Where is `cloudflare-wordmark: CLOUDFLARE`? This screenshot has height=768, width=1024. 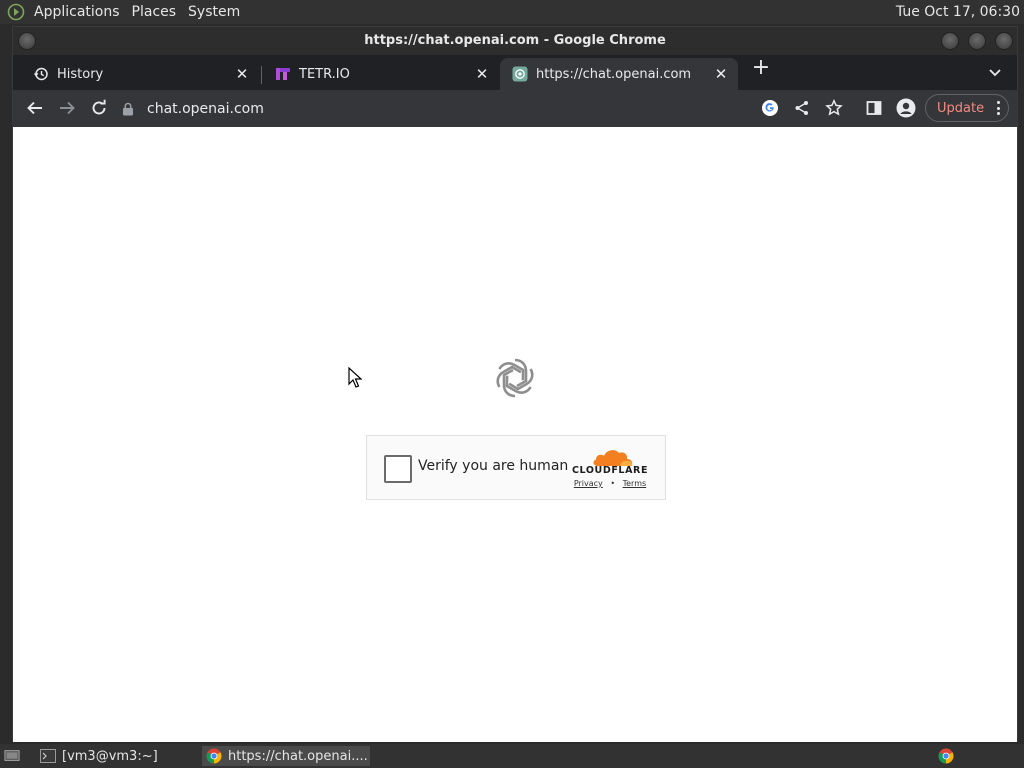
cloudflare-wordmark: CLOUDFLARE is located at coordinates (610, 470).